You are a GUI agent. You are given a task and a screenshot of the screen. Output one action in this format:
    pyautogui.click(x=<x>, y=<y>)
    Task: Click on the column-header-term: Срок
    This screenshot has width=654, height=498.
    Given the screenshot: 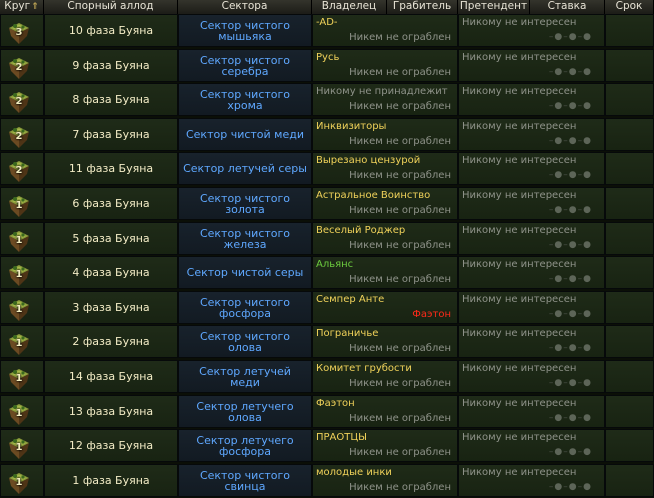 What is the action you would take?
    pyautogui.click(x=629, y=7)
    